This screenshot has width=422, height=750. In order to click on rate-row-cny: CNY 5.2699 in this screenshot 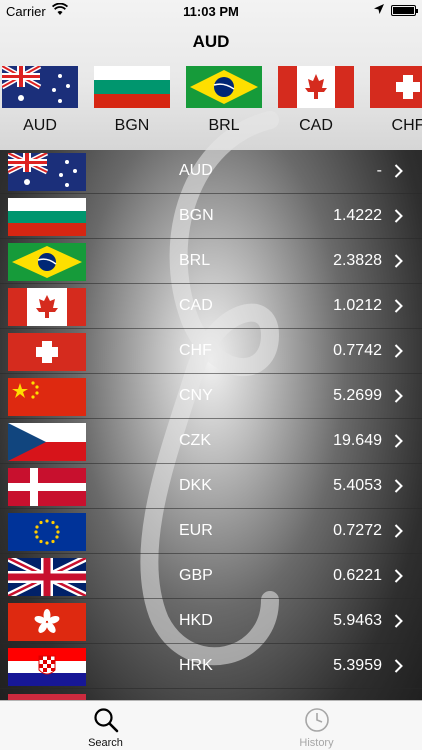, I will do `click(211, 396)`.